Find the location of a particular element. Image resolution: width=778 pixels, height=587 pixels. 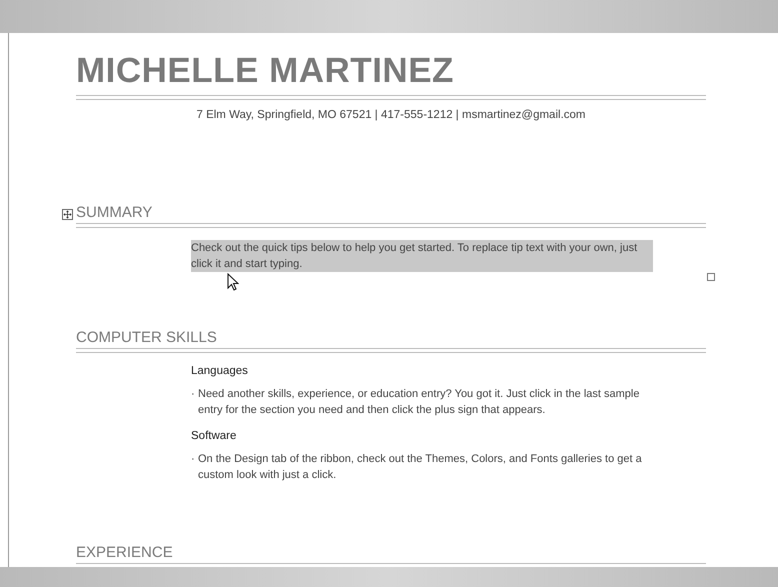

resume-name: MICHELLE MARTINEZ is located at coordinates (265, 71).